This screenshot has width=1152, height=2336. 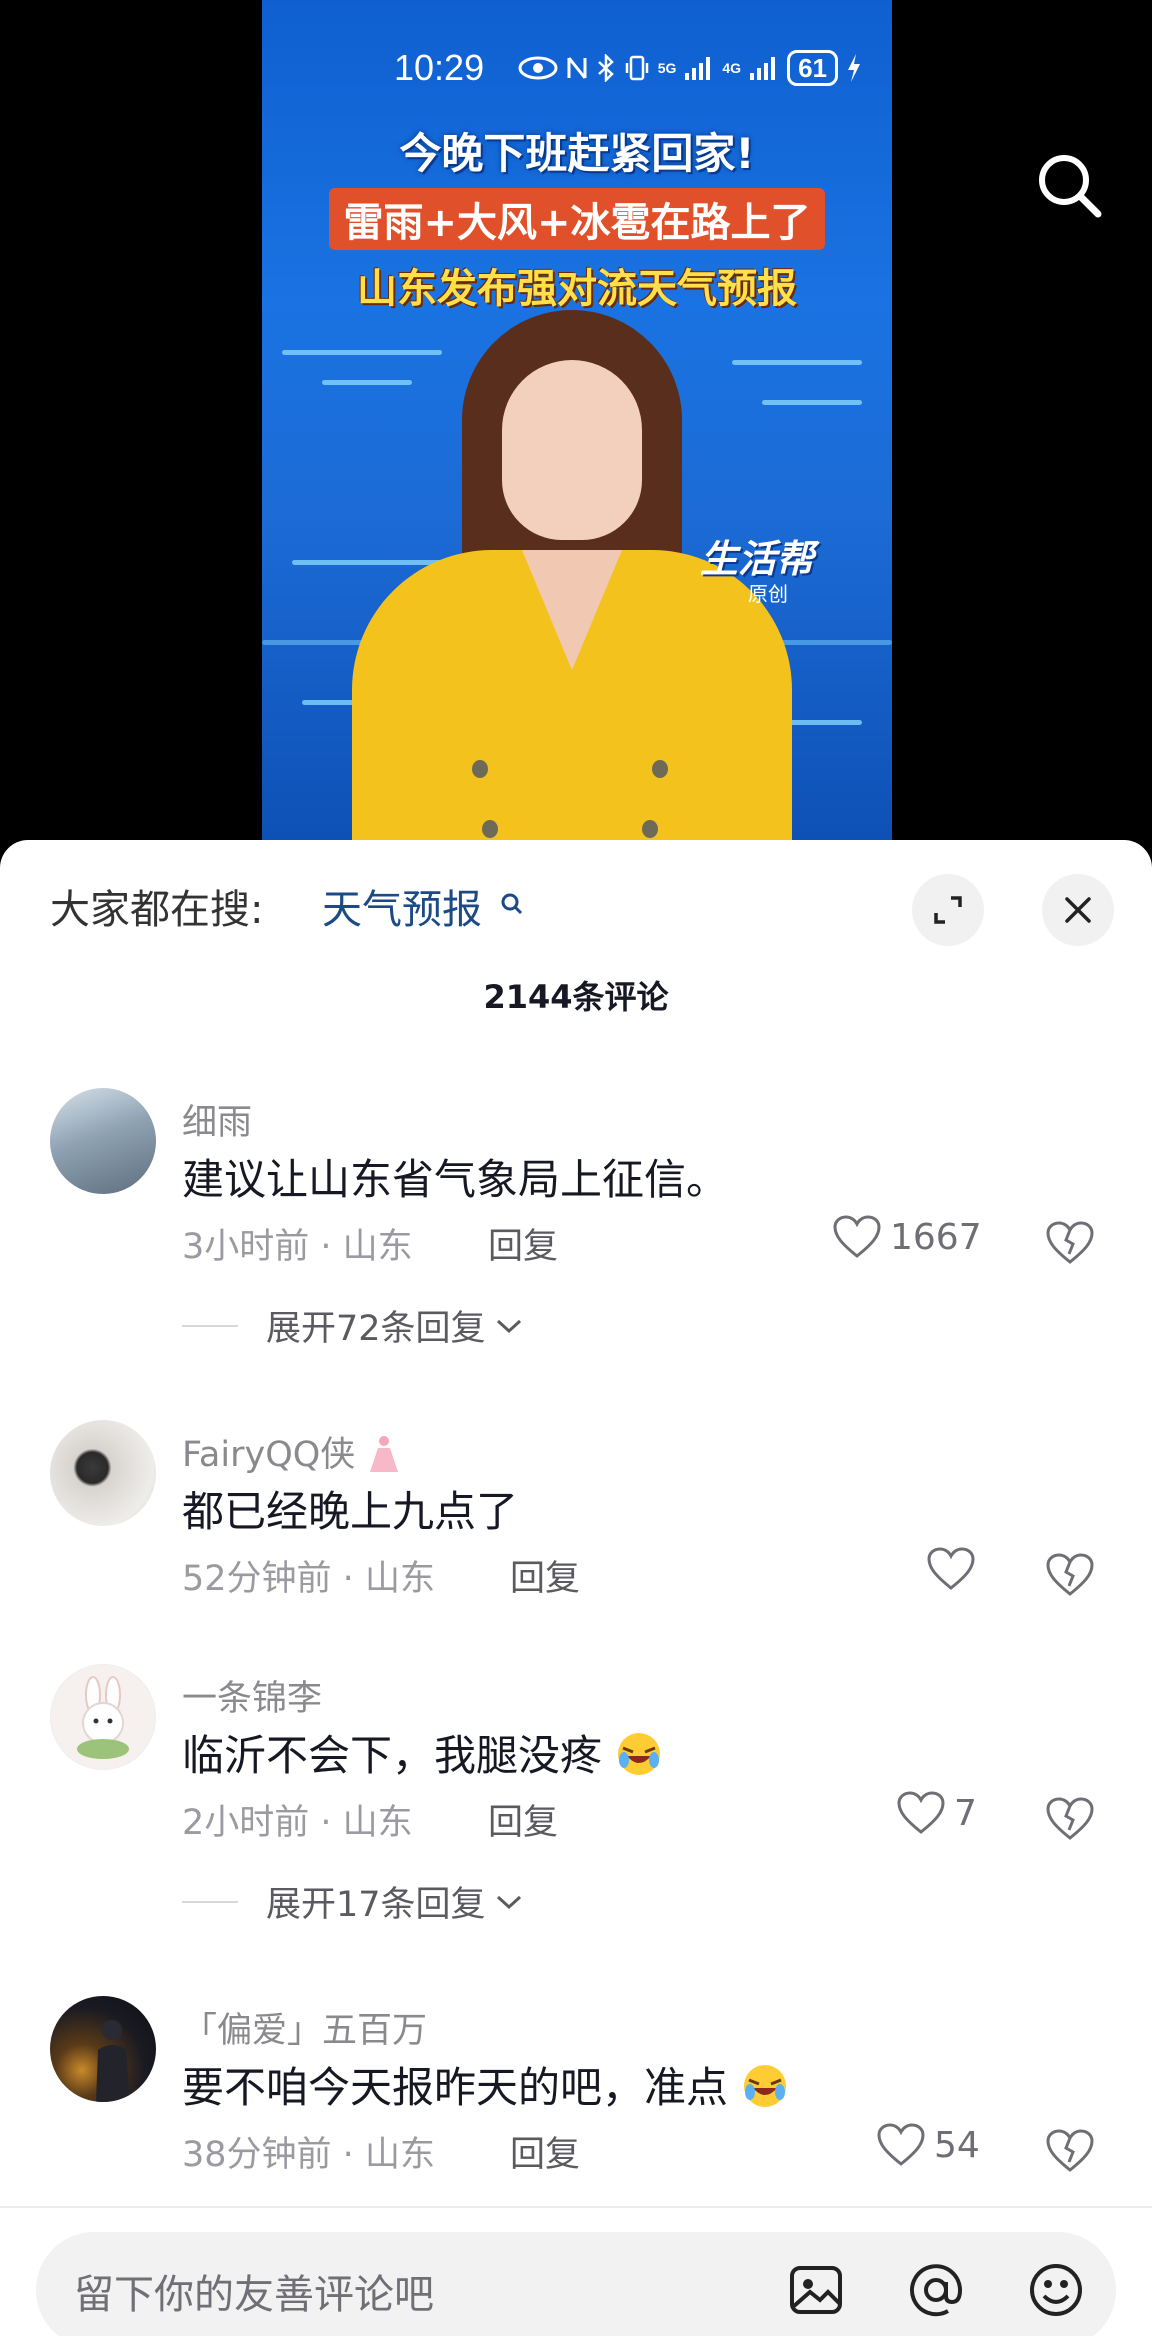 What do you see at coordinates (1056, 2290) in the screenshot?
I see `emoji-icon` at bounding box center [1056, 2290].